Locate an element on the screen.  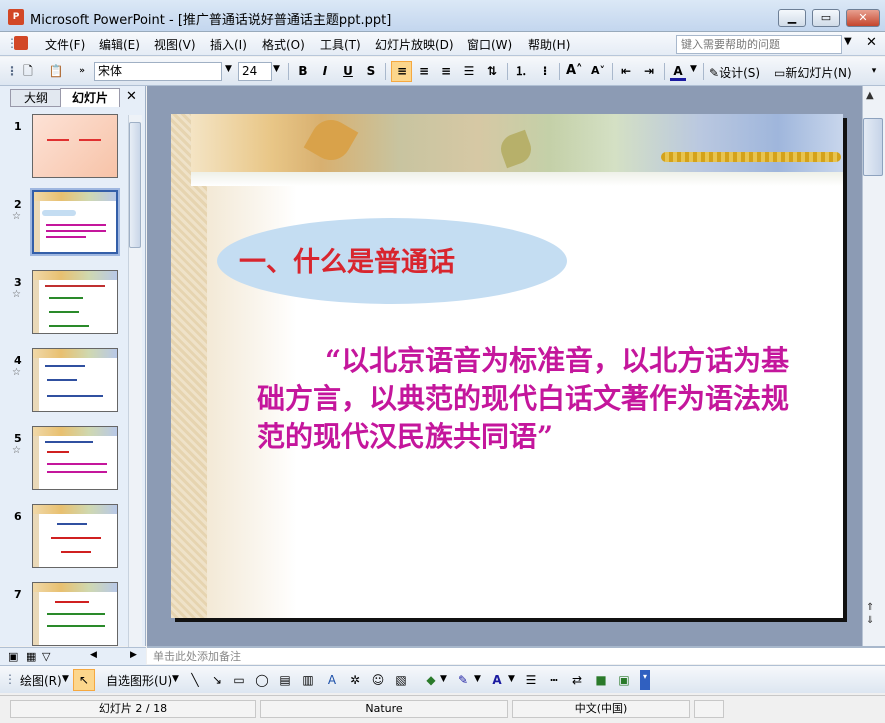
diagram-icon: ✲ is located at coordinates (355, 680).